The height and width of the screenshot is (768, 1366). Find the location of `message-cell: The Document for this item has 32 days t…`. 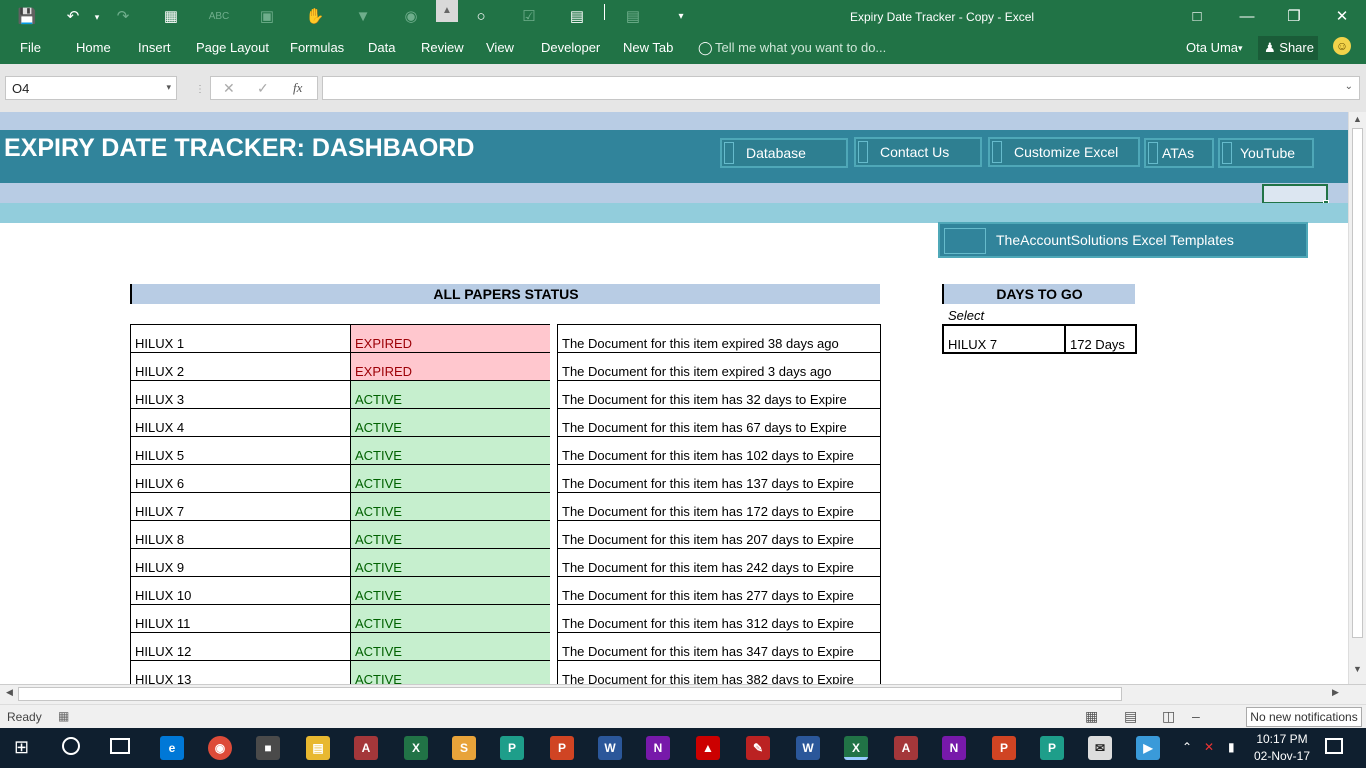

message-cell: The Document for this item has 32 days t… is located at coordinates (719, 394).